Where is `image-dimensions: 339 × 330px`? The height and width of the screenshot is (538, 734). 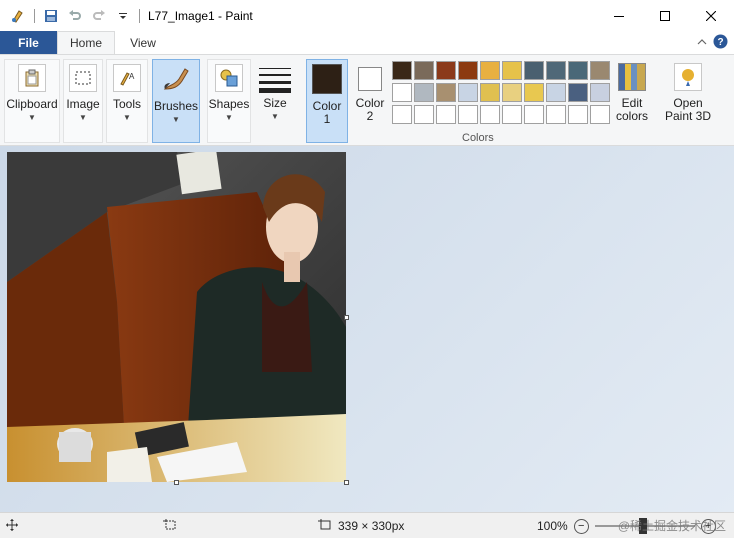
image-dimensions: 339 × 330px is located at coordinates (361, 525).